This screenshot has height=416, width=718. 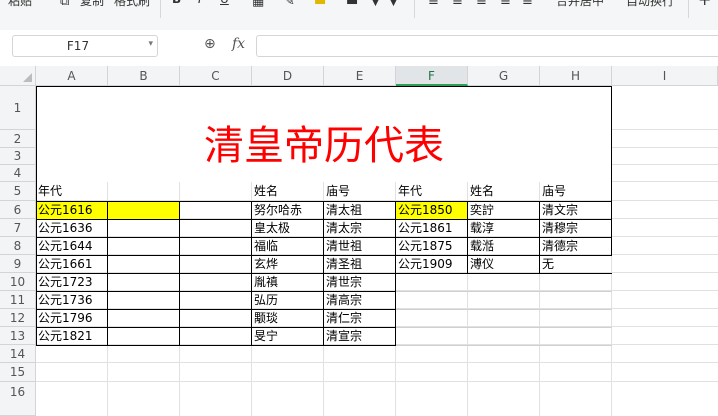 I want to click on chevron-down-icon: ▾, so click(x=150, y=44).